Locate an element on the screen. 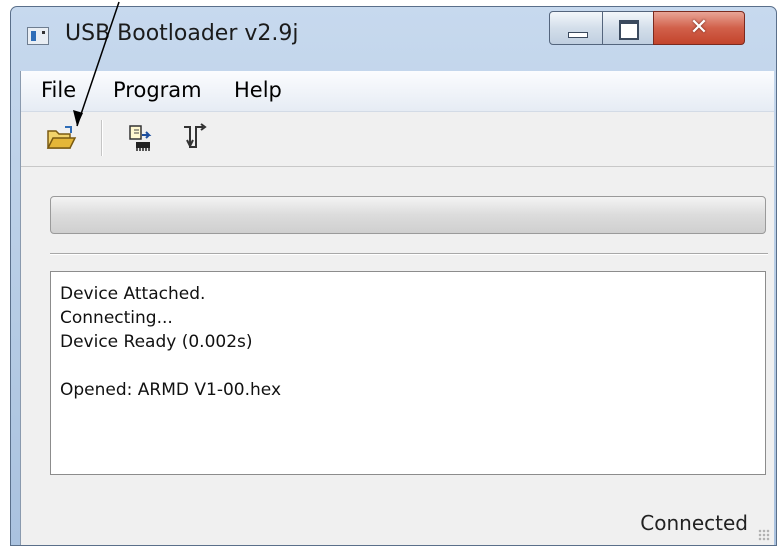 This screenshot has height=548, width=779. reset-device-icon is located at coordinates (195, 136).